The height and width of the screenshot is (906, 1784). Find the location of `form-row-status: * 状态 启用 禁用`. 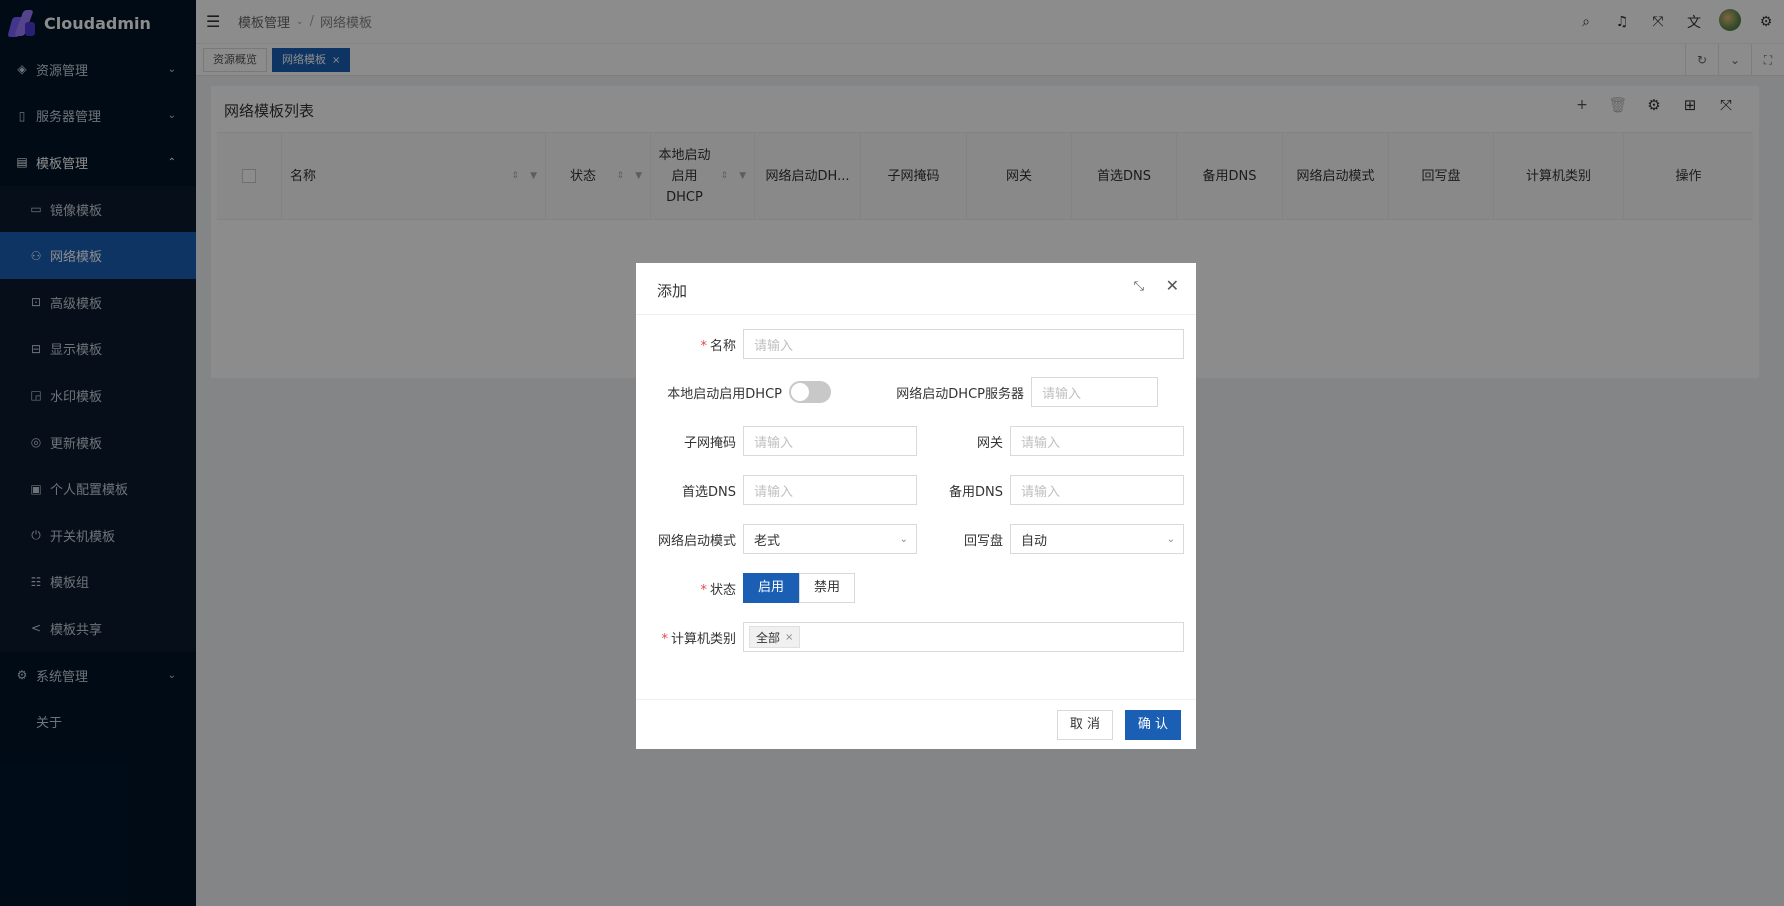

form-row-status: * 状态 启用 禁用 is located at coordinates (746, 588).